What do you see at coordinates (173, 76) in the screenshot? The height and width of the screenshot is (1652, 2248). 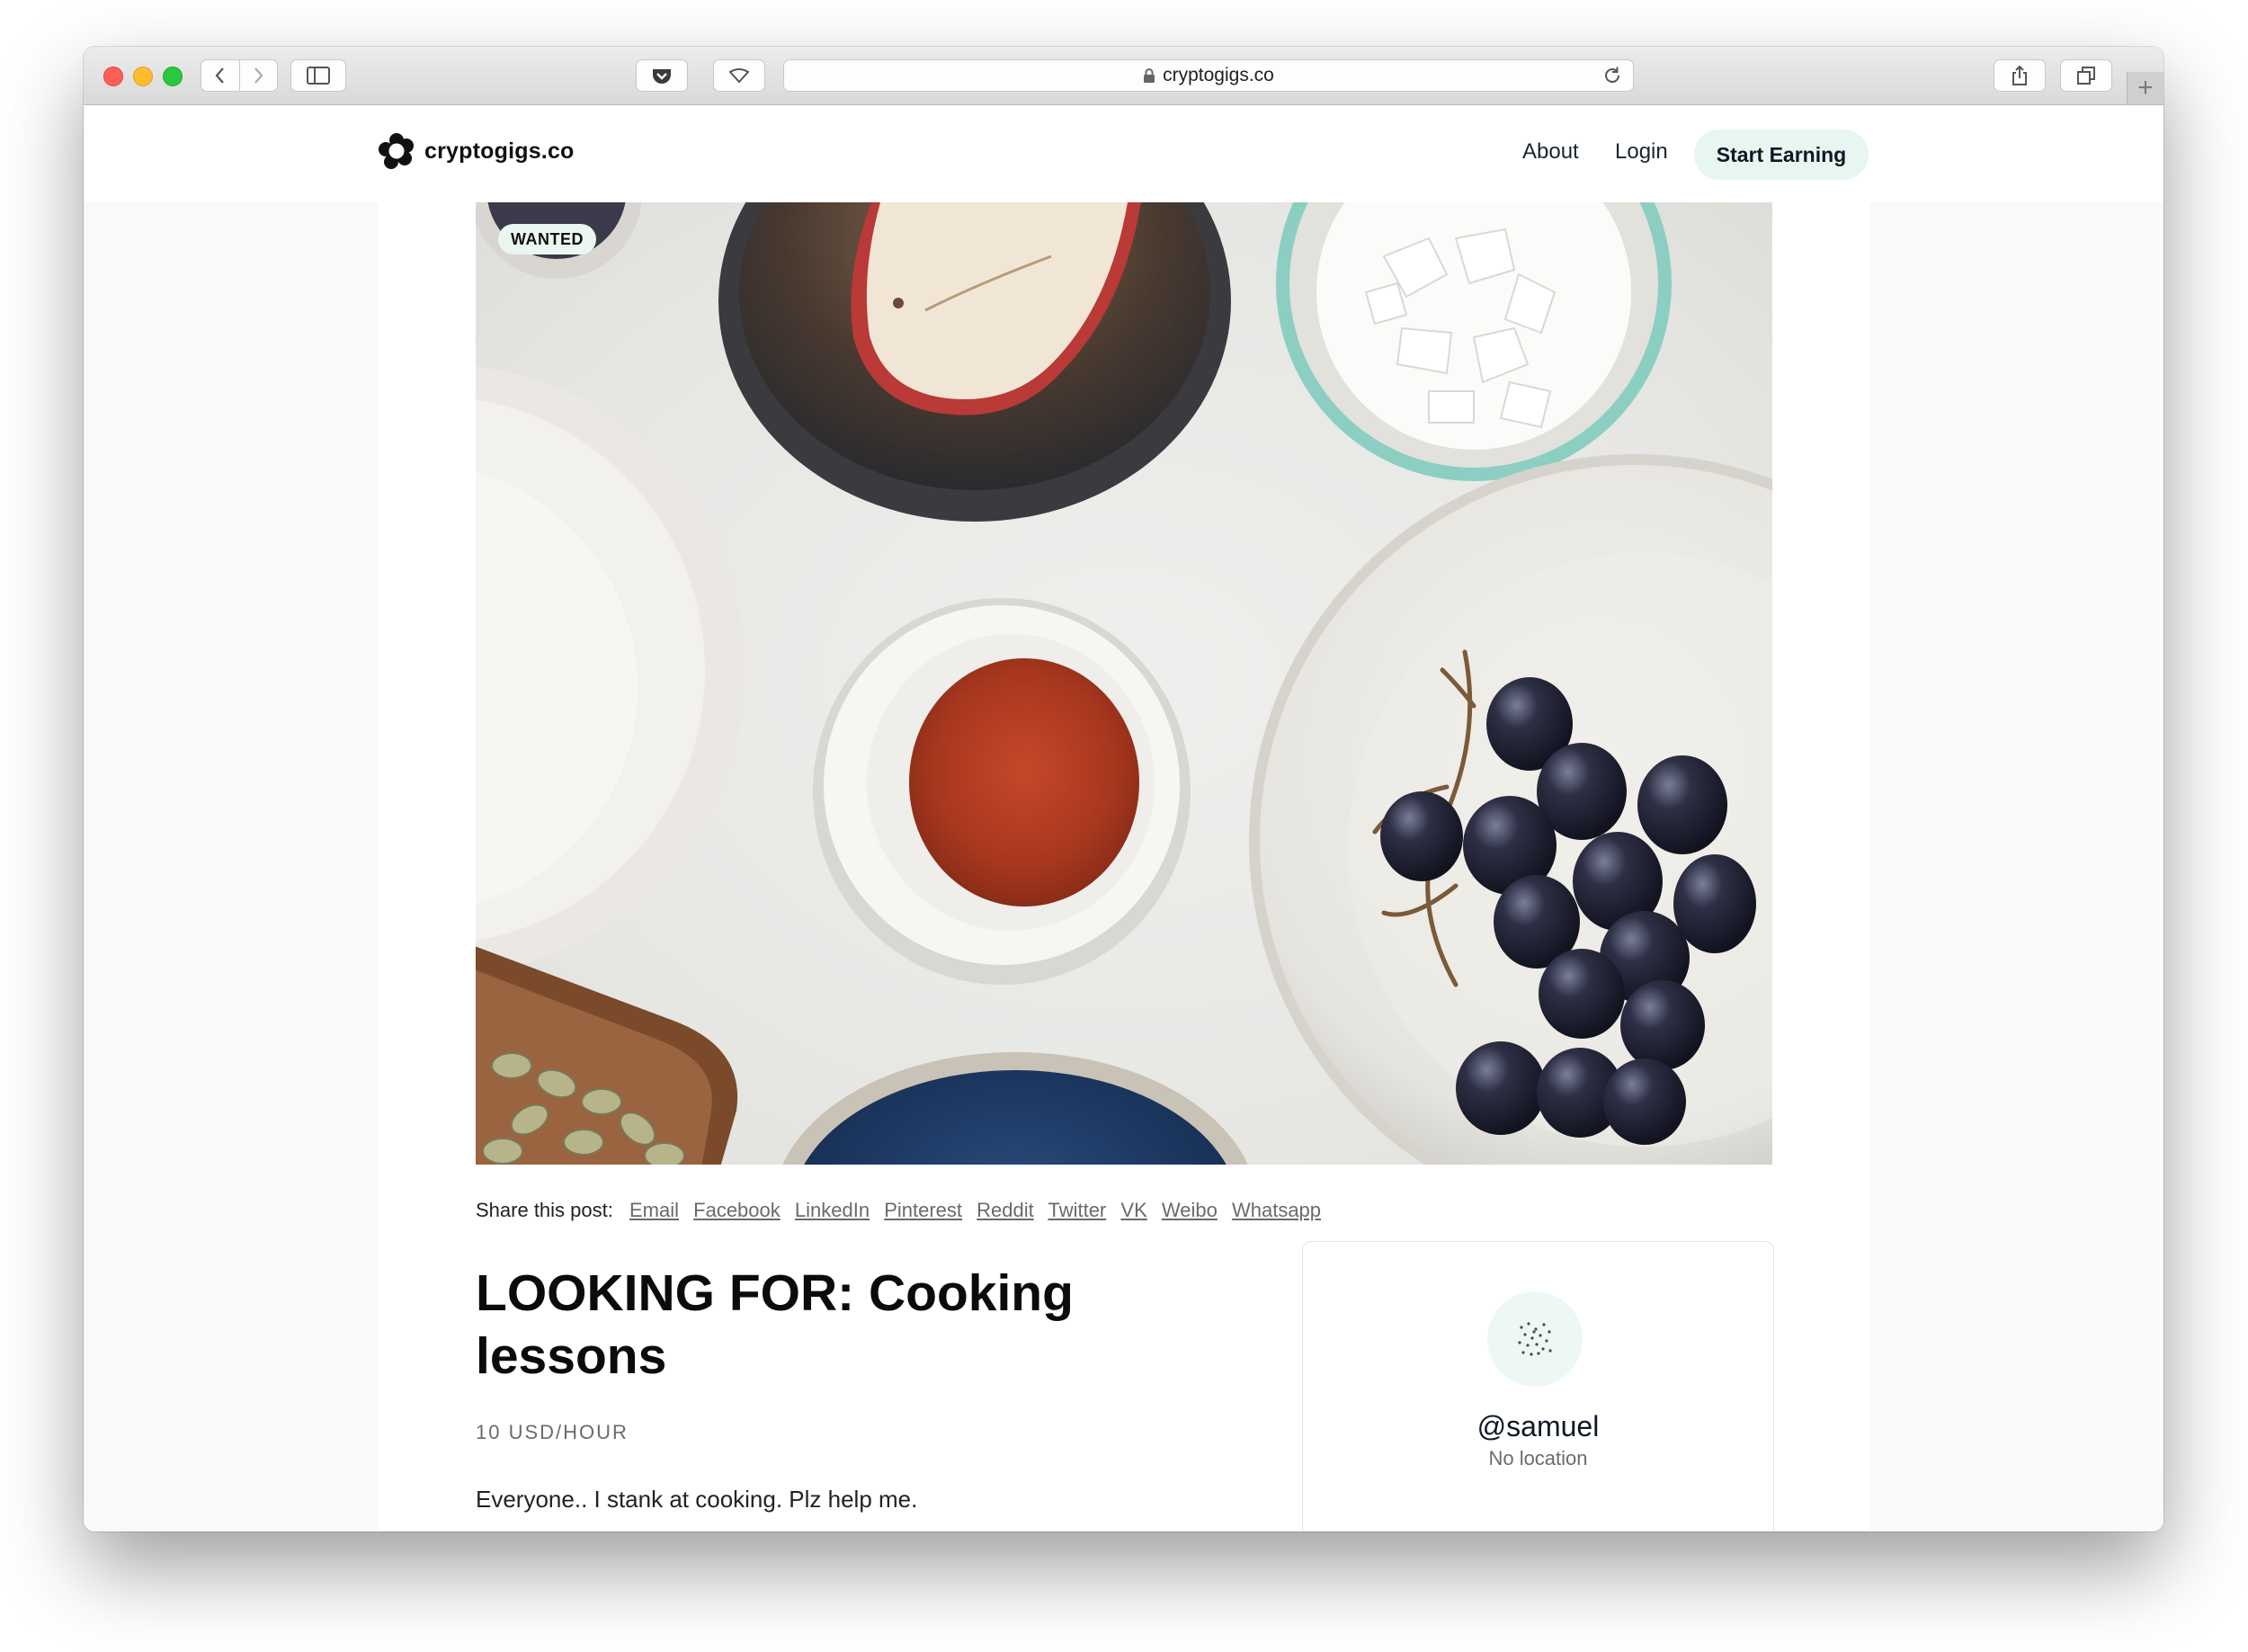 I see `zoom-window-button` at bounding box center [173, 76].